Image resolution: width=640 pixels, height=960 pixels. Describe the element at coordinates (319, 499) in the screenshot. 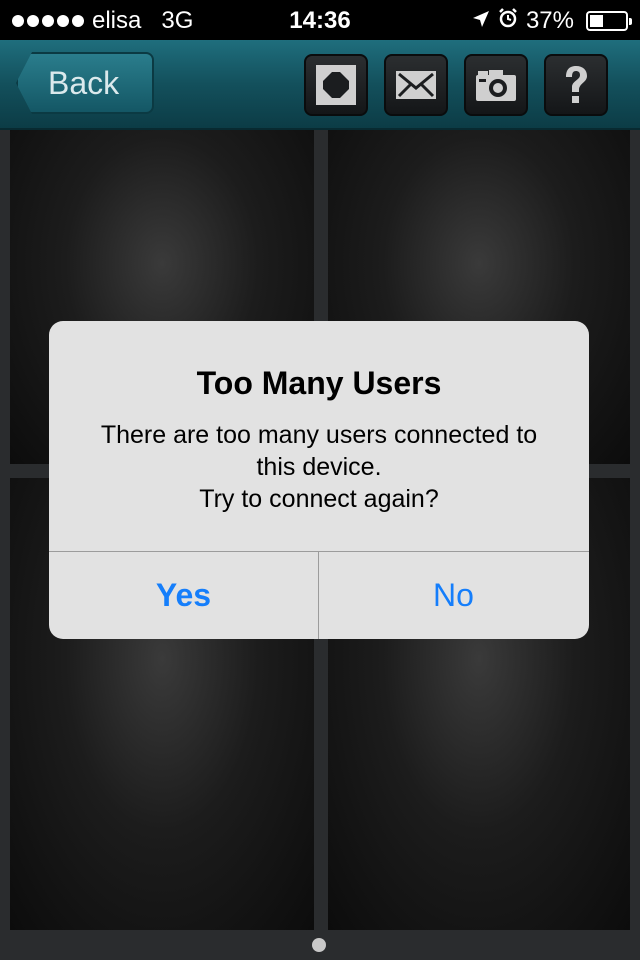

I see `alert-message-line: Try to connect again?` at that location.